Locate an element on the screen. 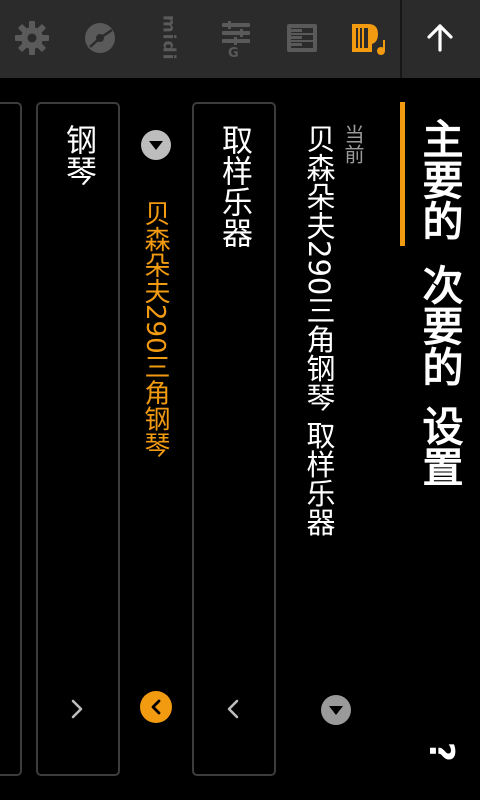 The height and width of the screenshot is (800, 480). piano-keys-icon is located at coordinates (302, 38).